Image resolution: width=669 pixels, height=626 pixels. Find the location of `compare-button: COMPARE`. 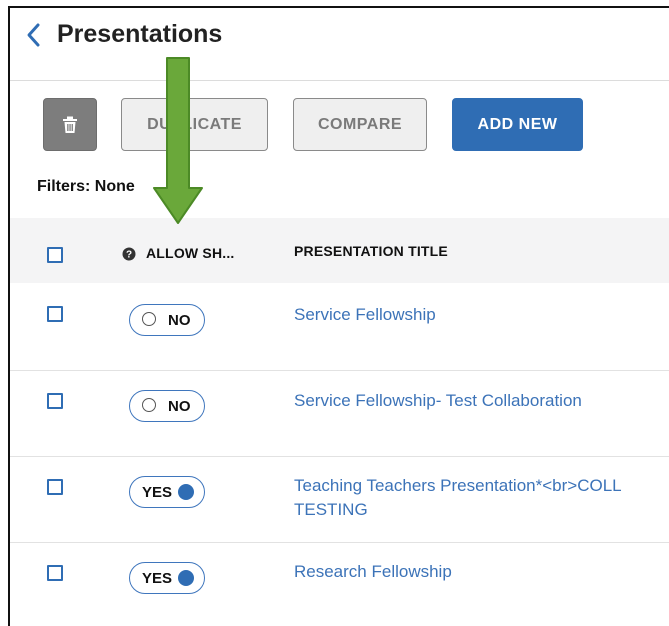

compare-button: COMPARE is located at coordinates (360, 124).